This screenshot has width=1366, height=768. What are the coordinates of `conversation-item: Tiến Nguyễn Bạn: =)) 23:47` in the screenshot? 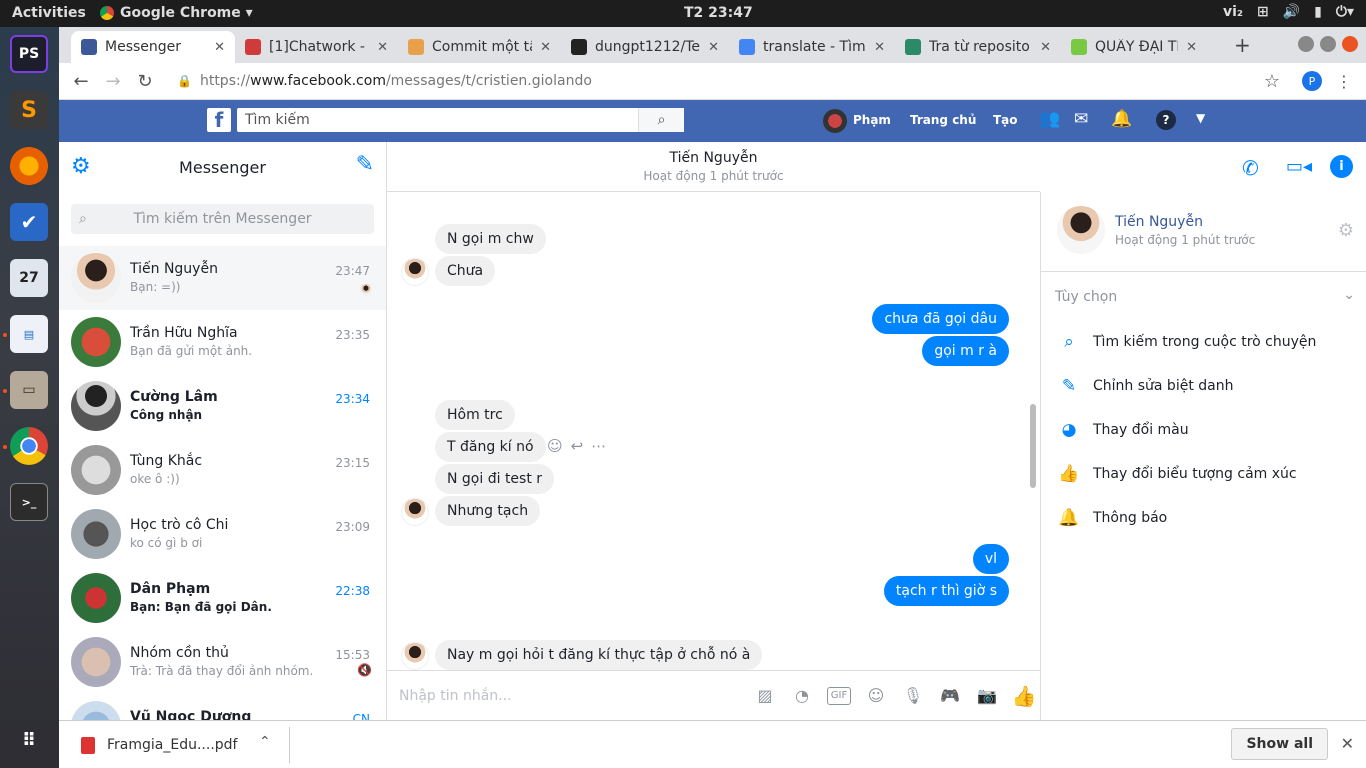 It's located at (222, 278).